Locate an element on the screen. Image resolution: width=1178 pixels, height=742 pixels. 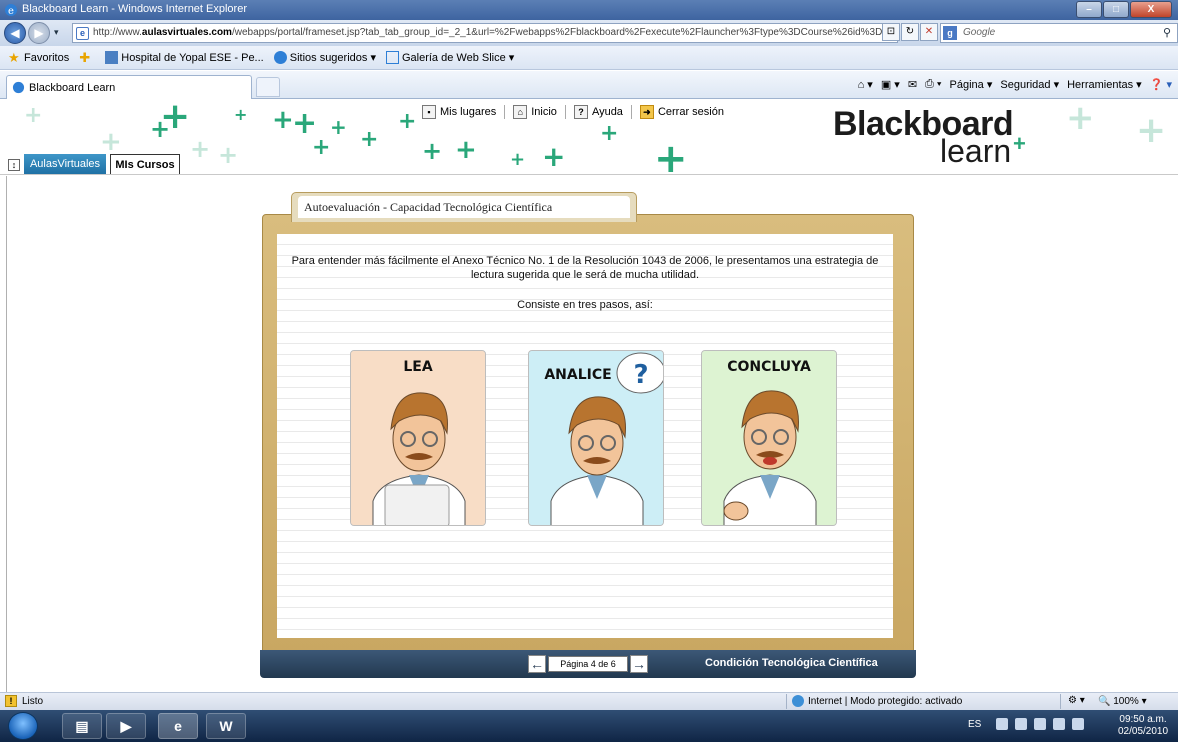
logo-plus-icon: + is located at coordinates (1019, 143).